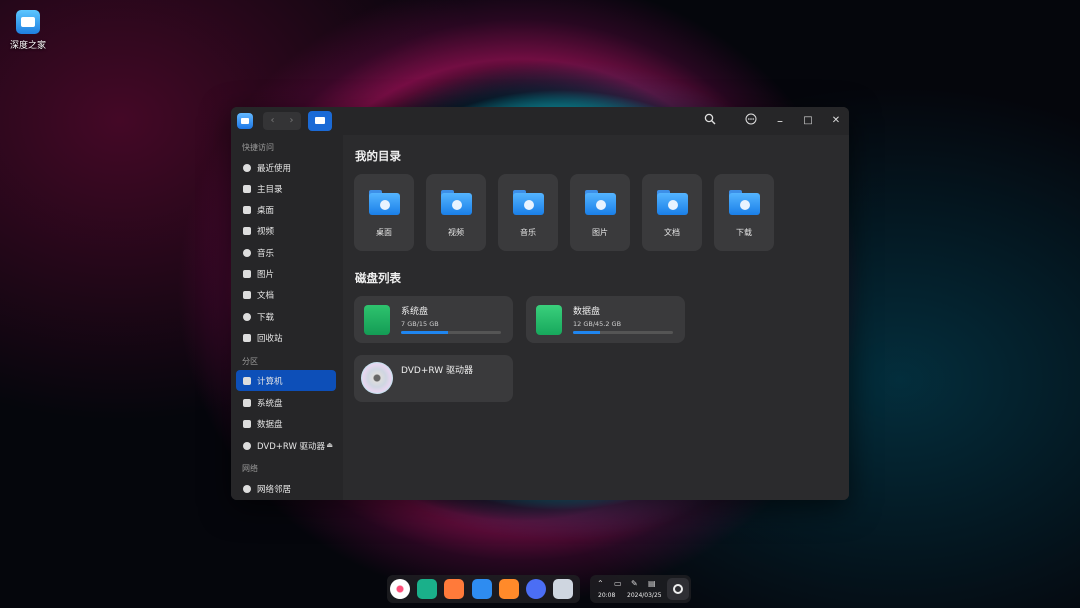  Describe the element at coordinates (27, 46) in the screenshot. I see `desktop-icon-label: 深度之家` at that location.